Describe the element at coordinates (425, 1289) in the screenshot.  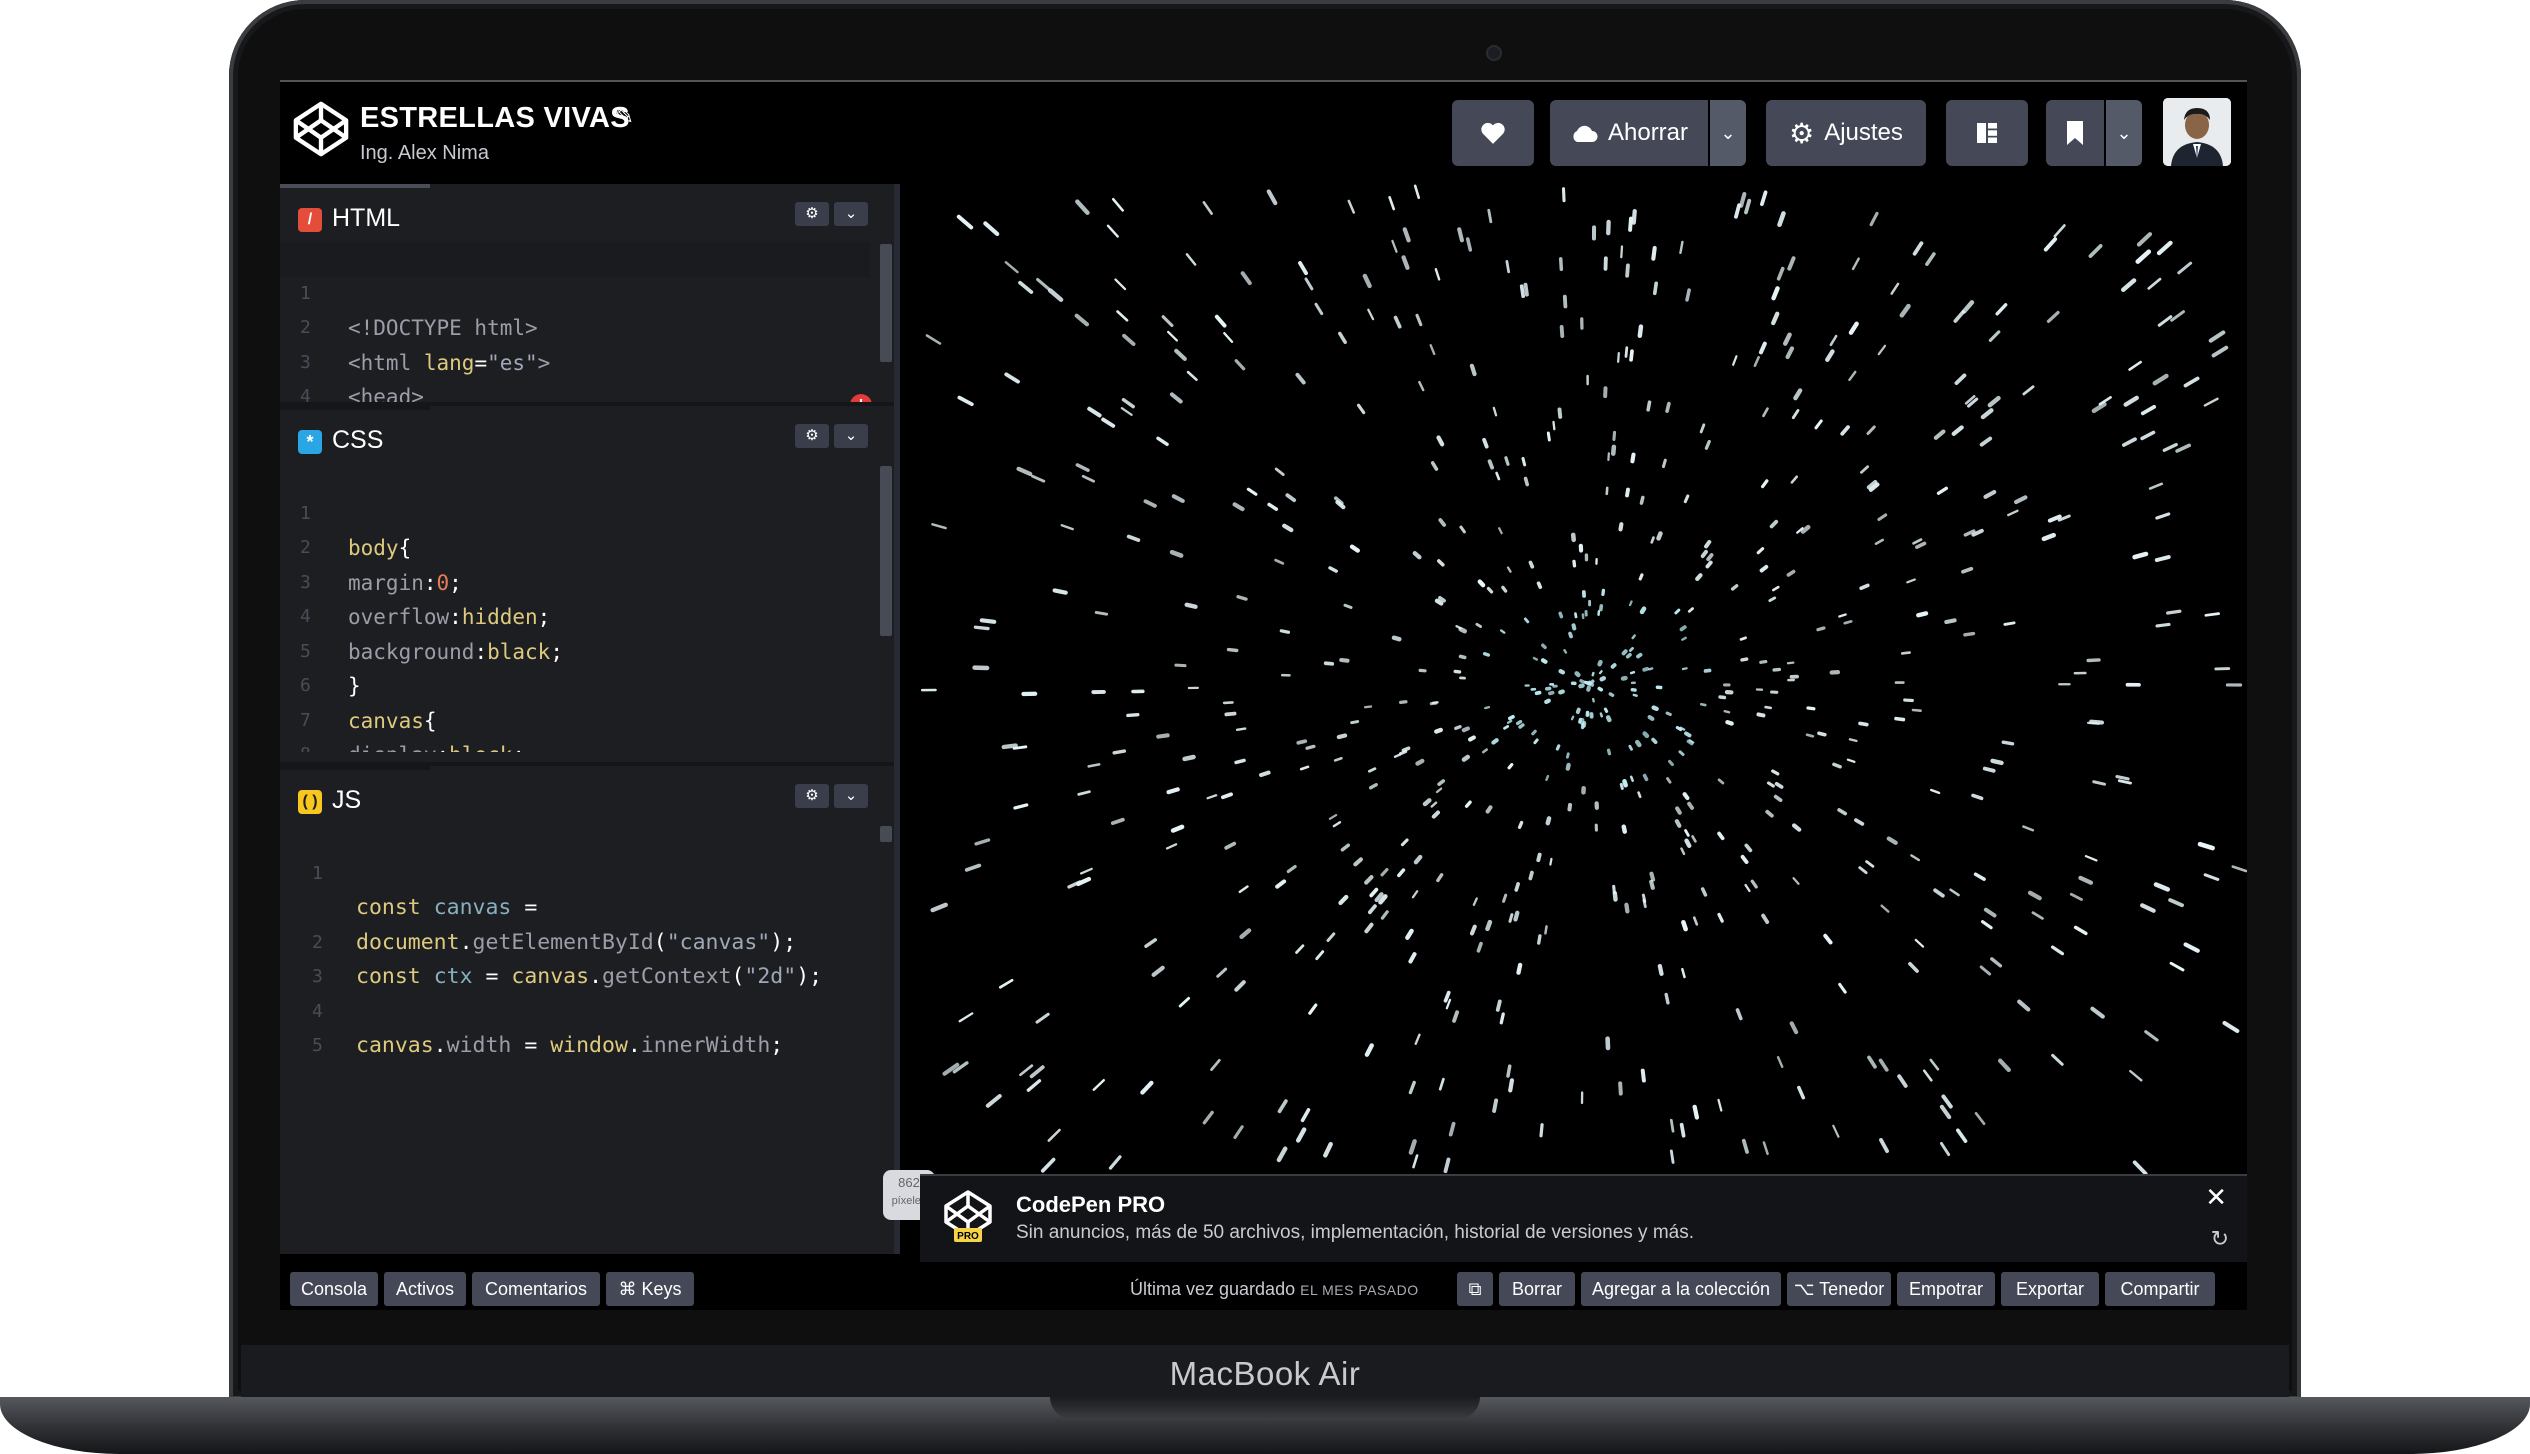
I see `assets-button: Activos` at that location.